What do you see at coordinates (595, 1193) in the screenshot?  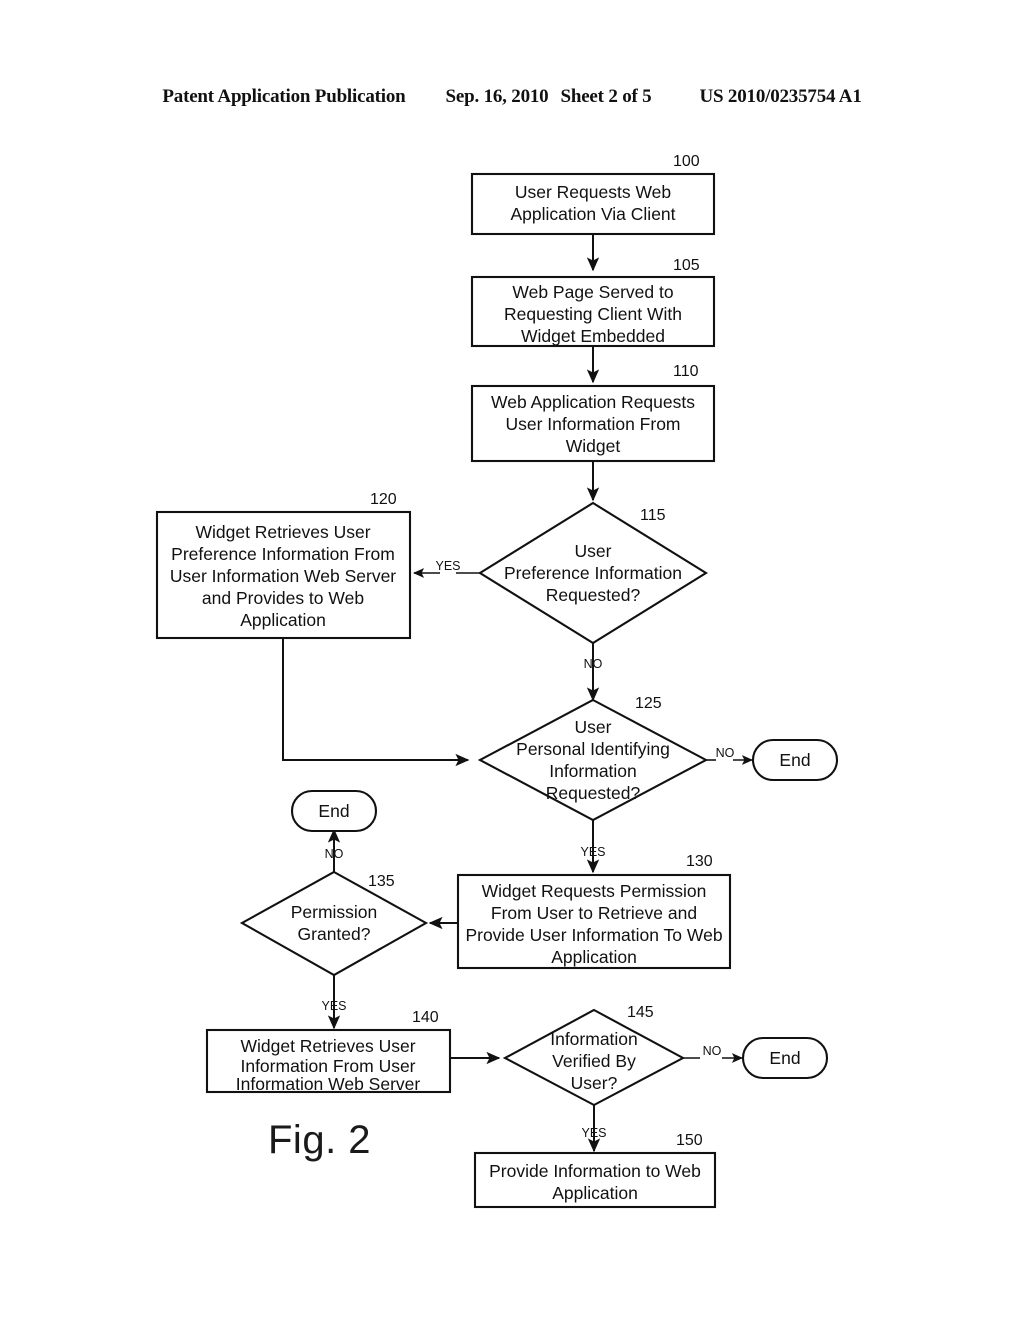 I see `node-150-line2: Application` at bounding box center [595, 1193].